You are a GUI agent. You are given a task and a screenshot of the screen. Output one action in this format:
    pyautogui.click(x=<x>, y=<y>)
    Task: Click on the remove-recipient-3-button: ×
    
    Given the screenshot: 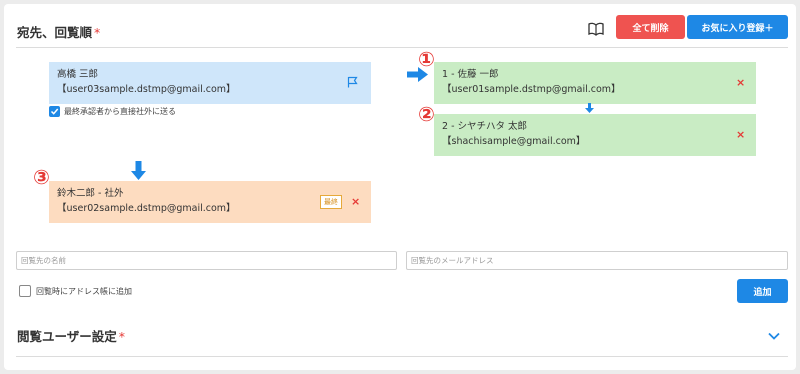 What is the action you would take?
    pyautogui.click(x=355, y=201)
    